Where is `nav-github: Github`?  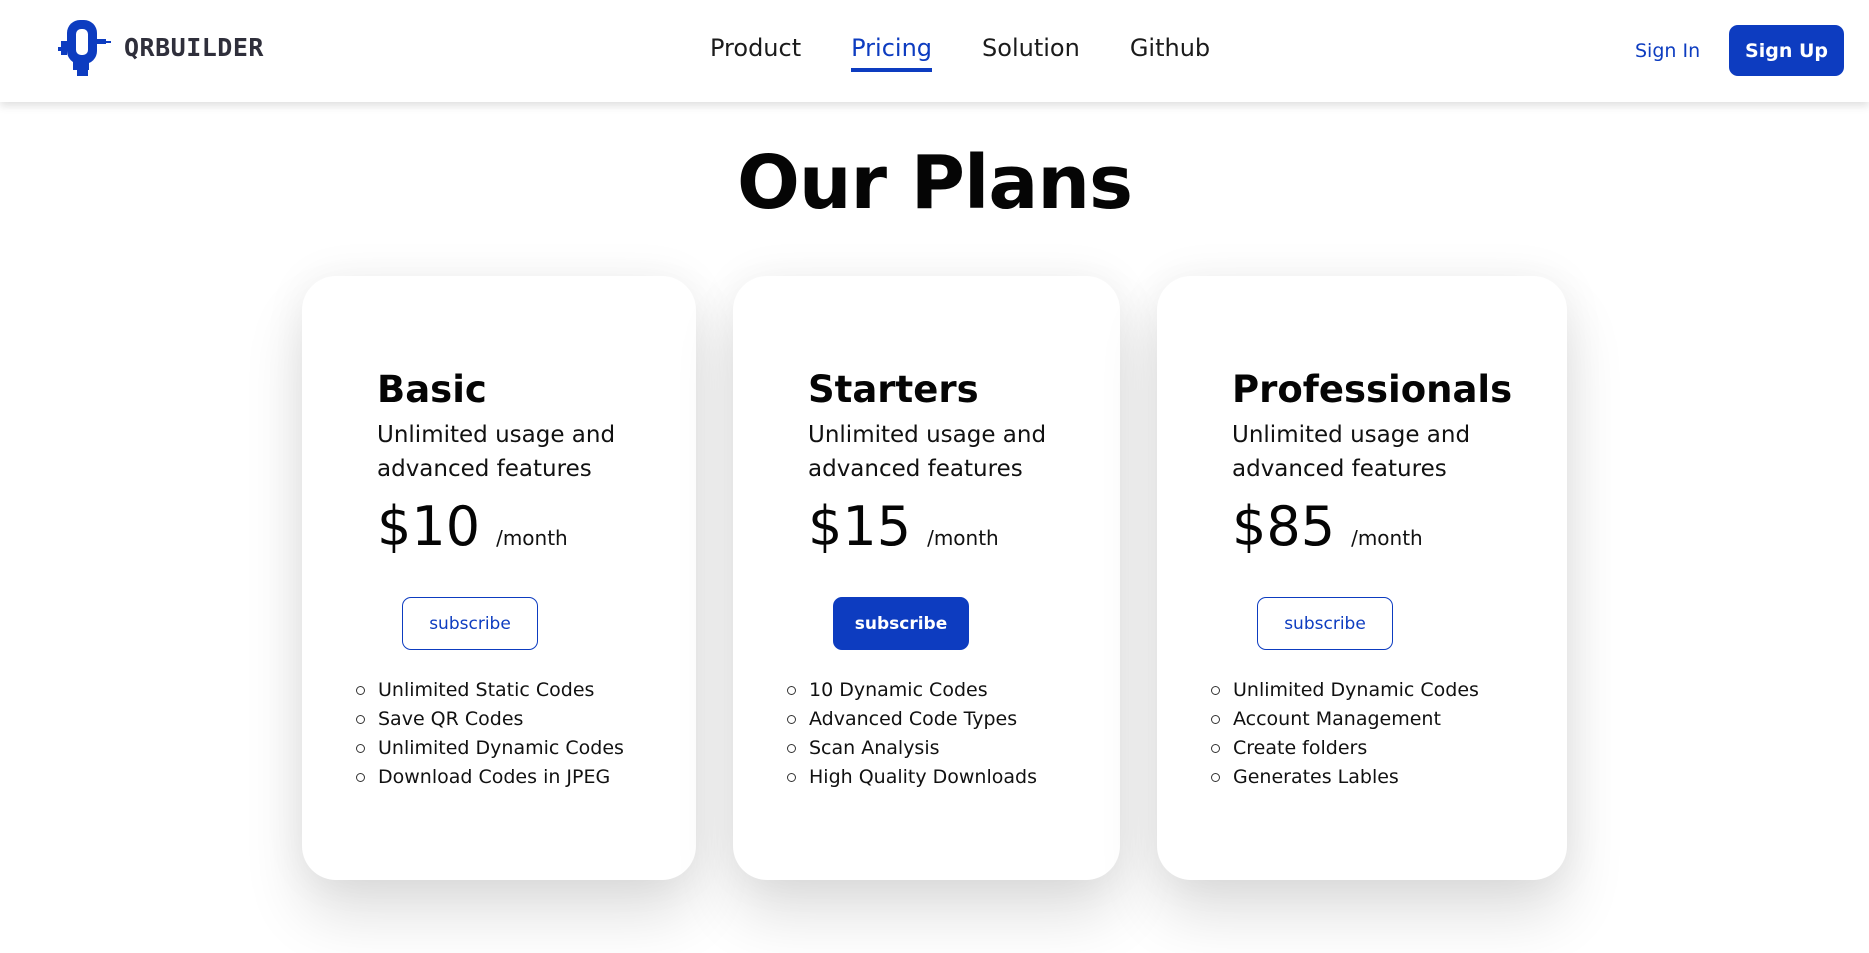 nav-github: Github is located at coordinates (1170, 53).